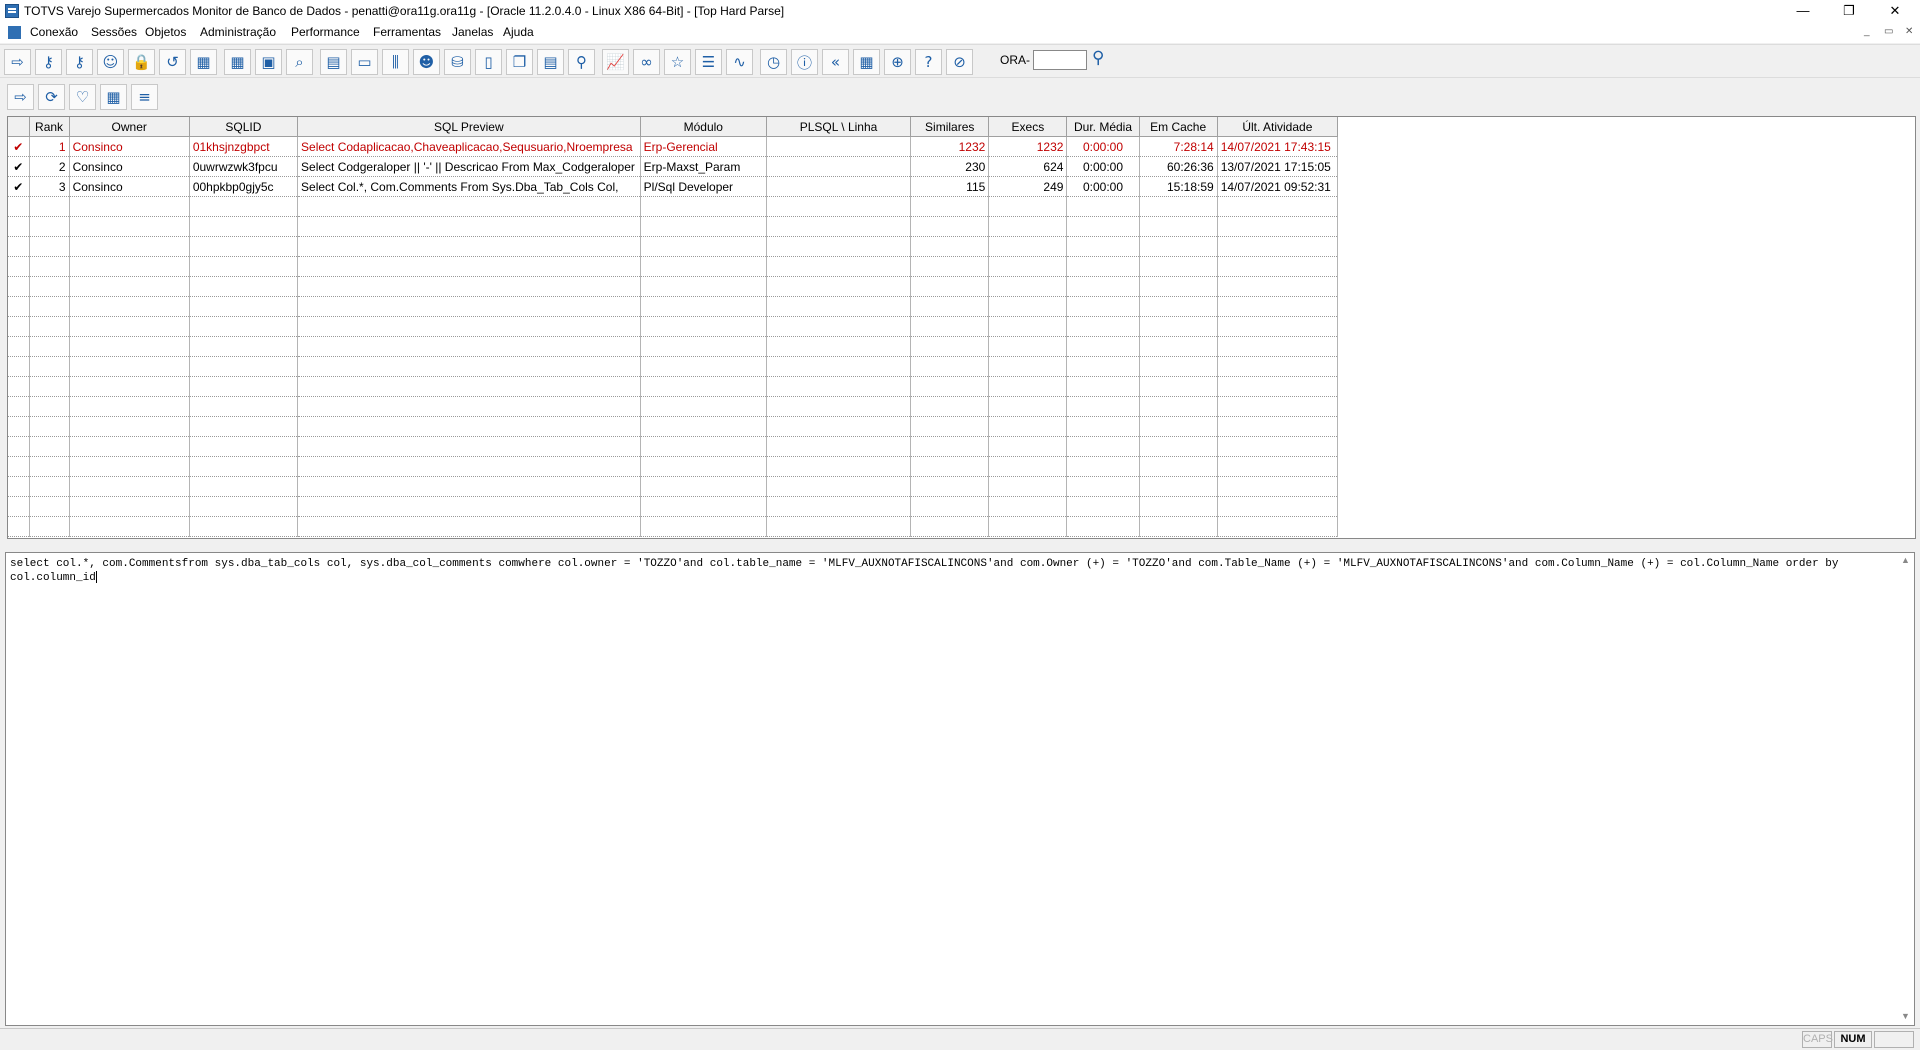 The width and height of the screenshot is (1920, 1050). I want to click on row-rank: 3, so click(49, 186).